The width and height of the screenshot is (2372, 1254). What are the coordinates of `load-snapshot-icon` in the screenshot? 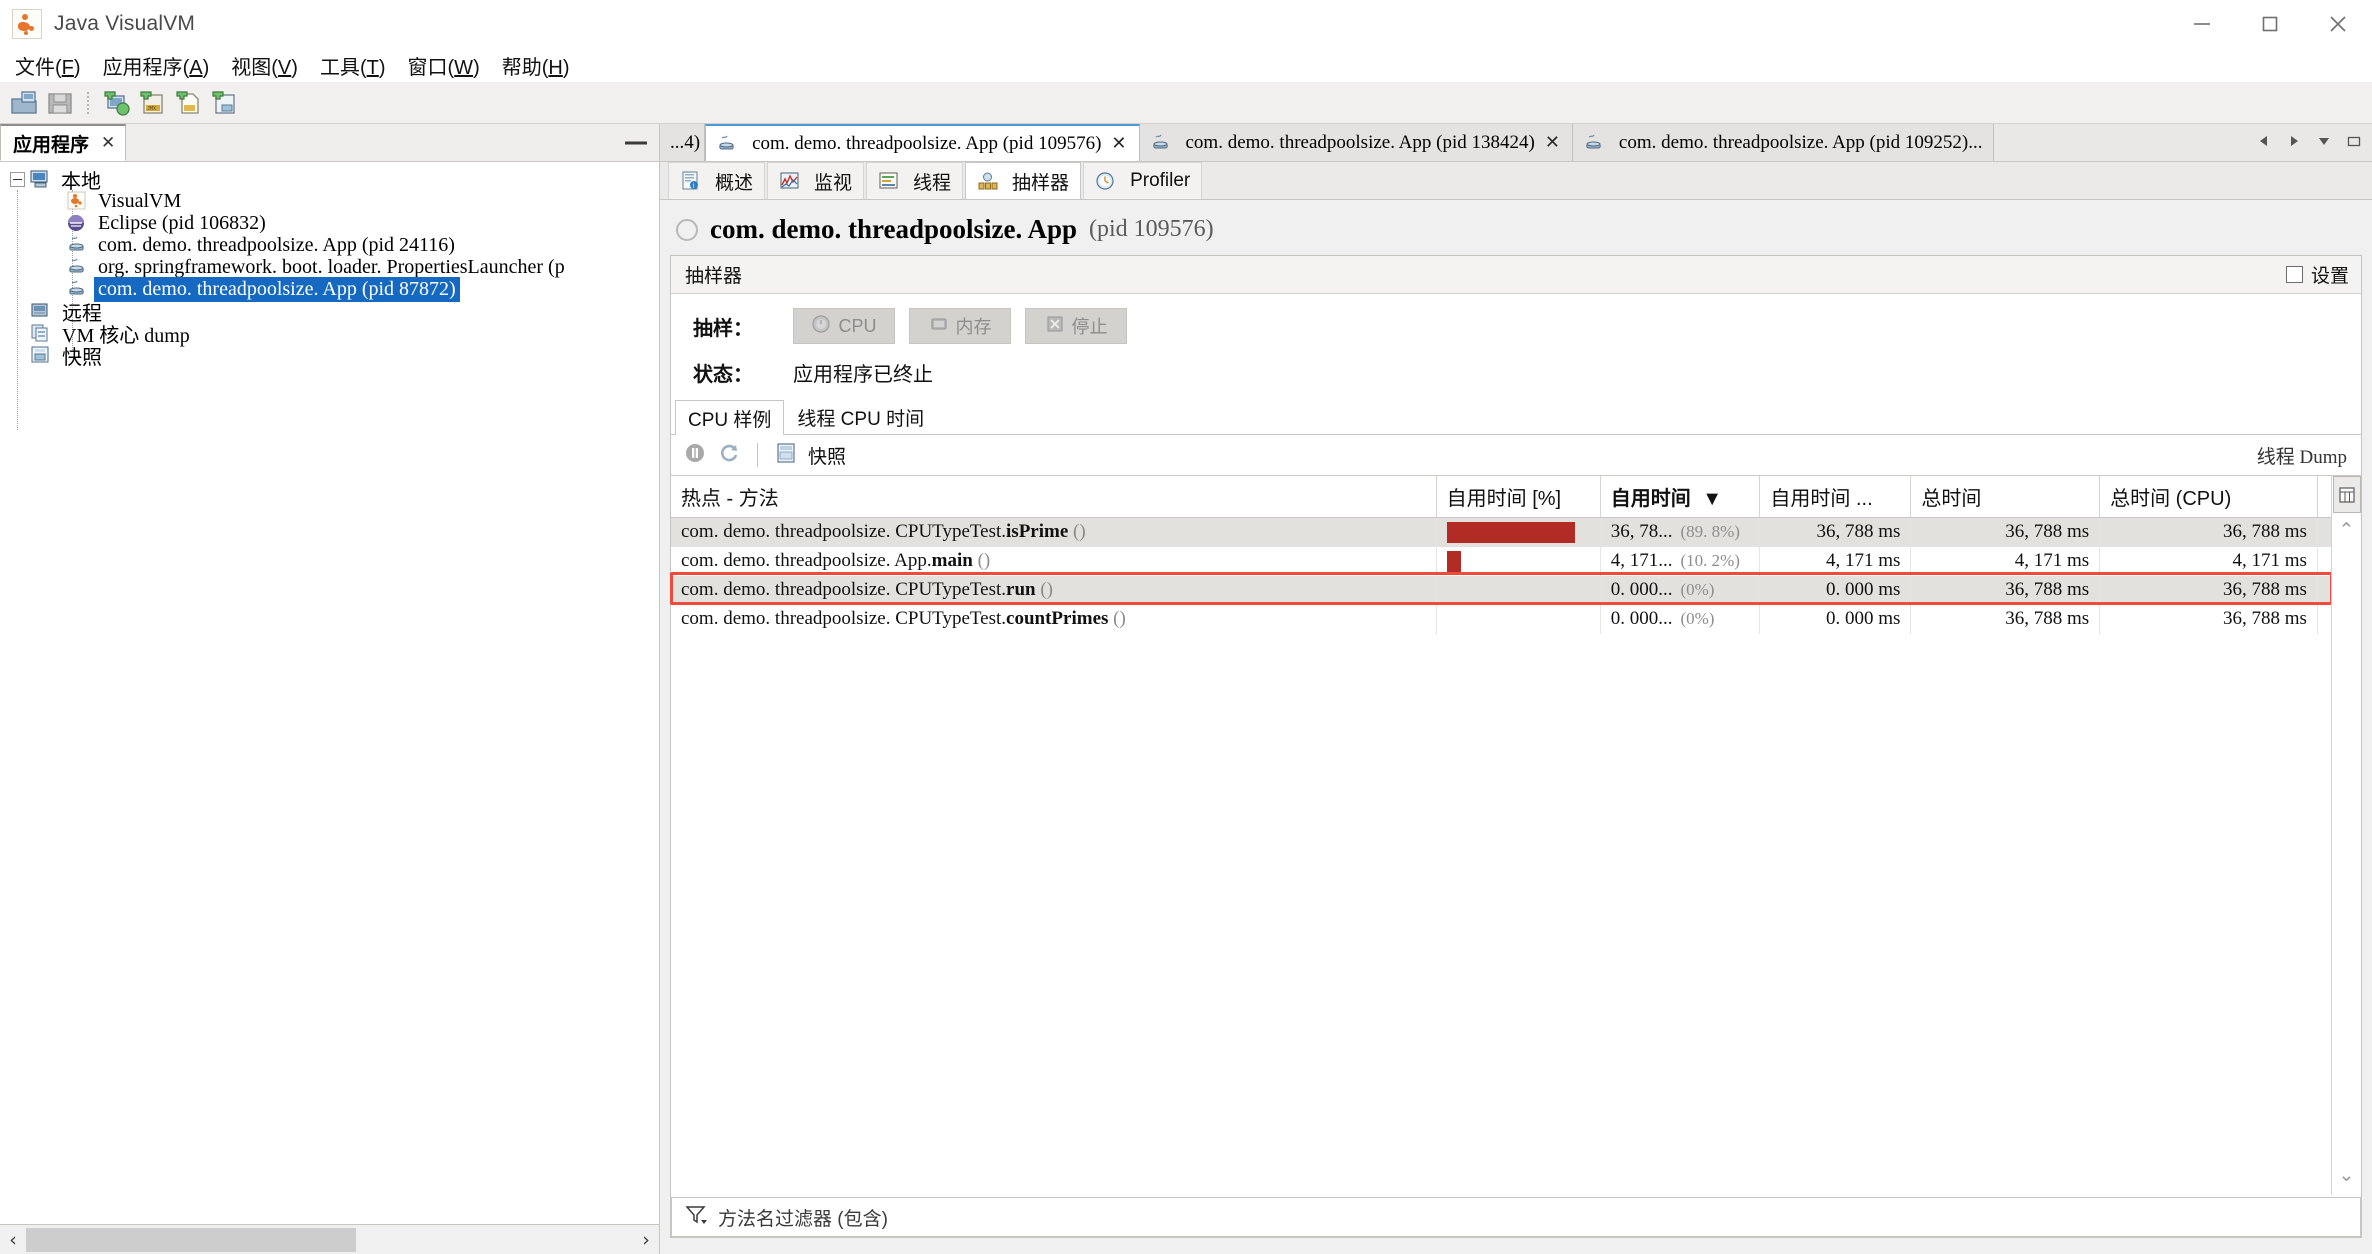 It's located at (24, 103).